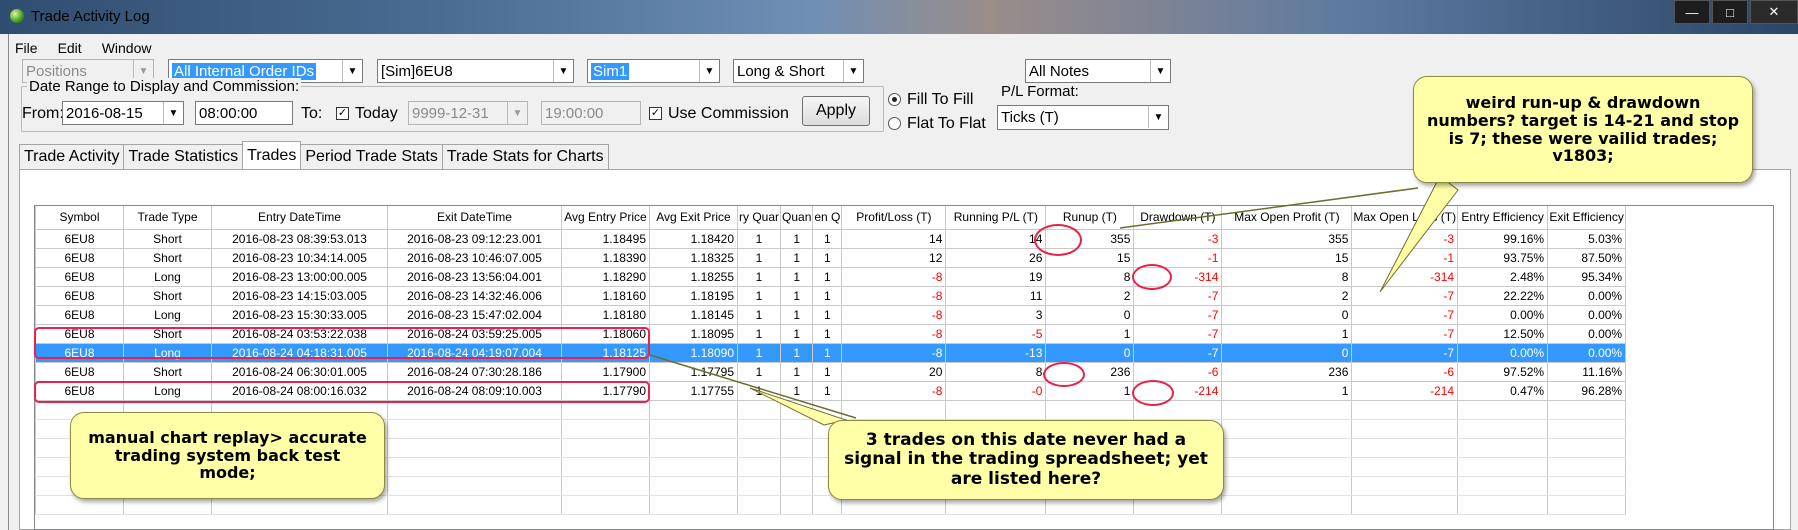 This screenshot has height=530, width=1798. What do you see at coordinates (693, 218) in the screenshot?
I see `column-header: Avg Exit Price` at bounding box center [693, 218].